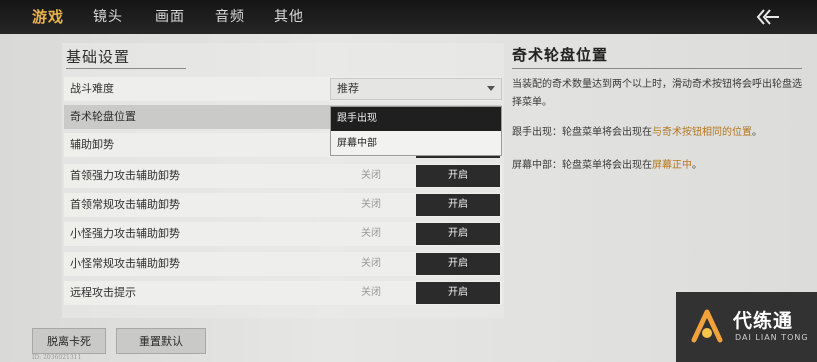  What do you see at coordinates (103, 292) in the screenshot?
I see `row-label: 远程攻击提示` at bounding box center [103, 292].